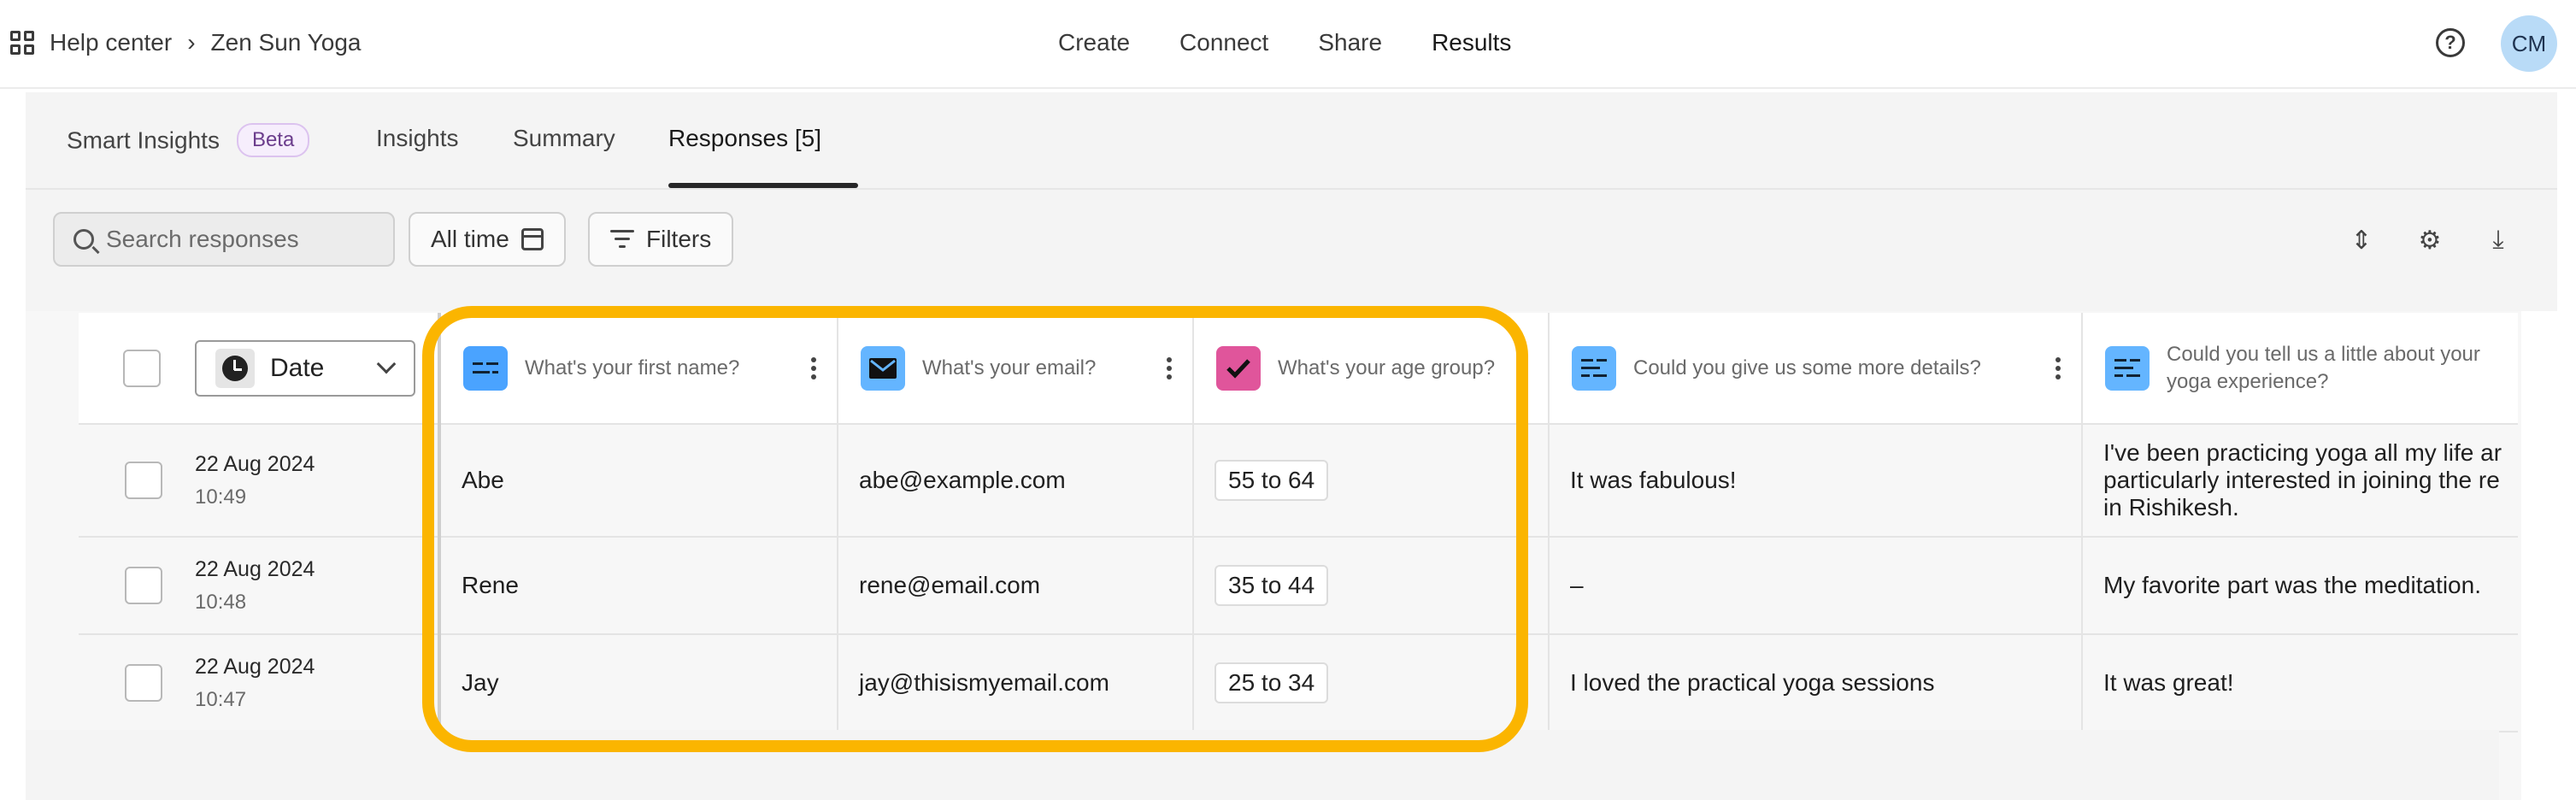 Image resolution: width=2576 pixels, height=800 pixels. I want to click on avatar: CM, so click(2529, 43).